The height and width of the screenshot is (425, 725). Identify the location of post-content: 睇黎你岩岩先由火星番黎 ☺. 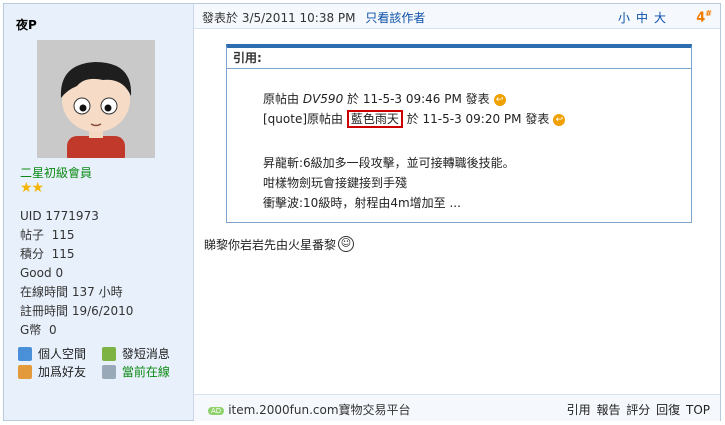
(279, 244).